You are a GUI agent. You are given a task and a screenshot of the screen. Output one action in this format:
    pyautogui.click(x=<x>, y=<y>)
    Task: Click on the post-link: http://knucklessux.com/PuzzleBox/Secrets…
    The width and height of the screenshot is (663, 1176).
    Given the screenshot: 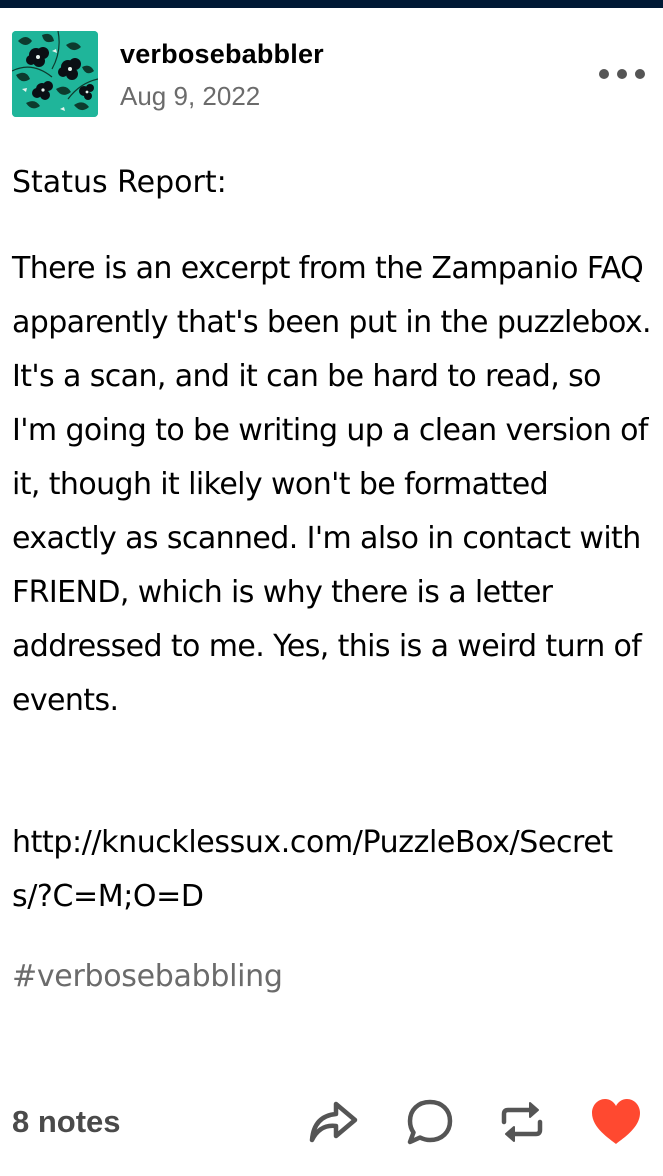 What is the action you would take?
    pyautogui.click(x=312, y=869)
    